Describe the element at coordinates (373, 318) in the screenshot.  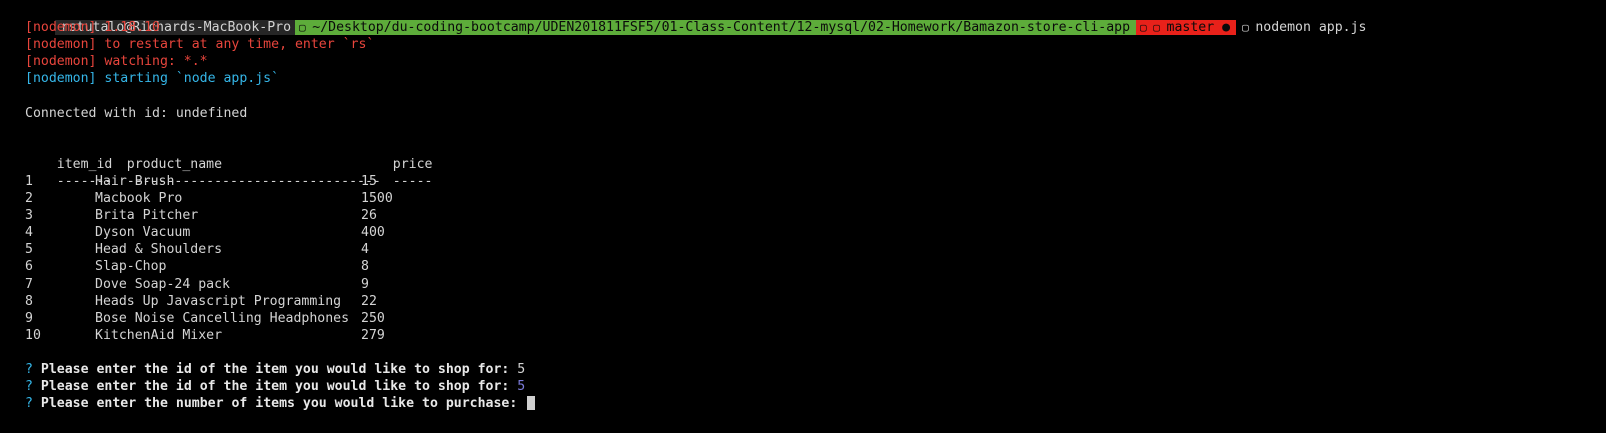
I see `row-price: 250` at that location.